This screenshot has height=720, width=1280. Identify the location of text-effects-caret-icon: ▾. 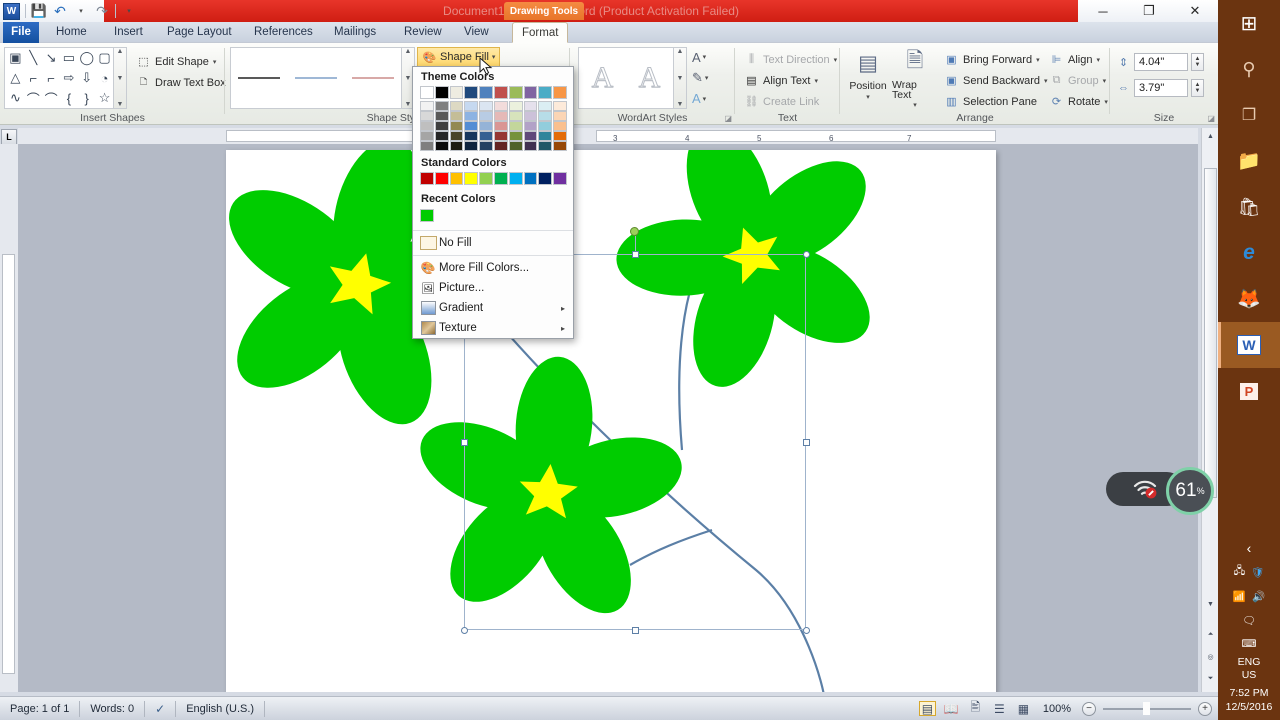
(705, 99).